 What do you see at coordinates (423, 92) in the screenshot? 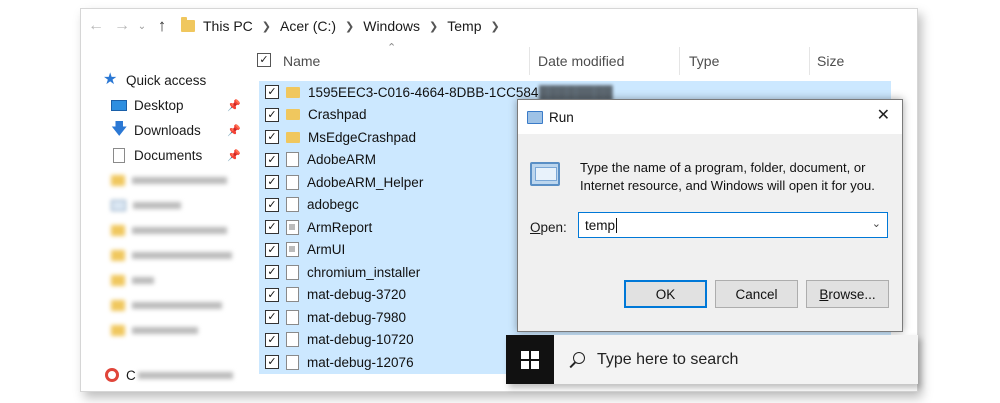
I see `file-name: 1595EEC3-C016-4664-8DBB-1CC584` at bounding box center [423, 92].